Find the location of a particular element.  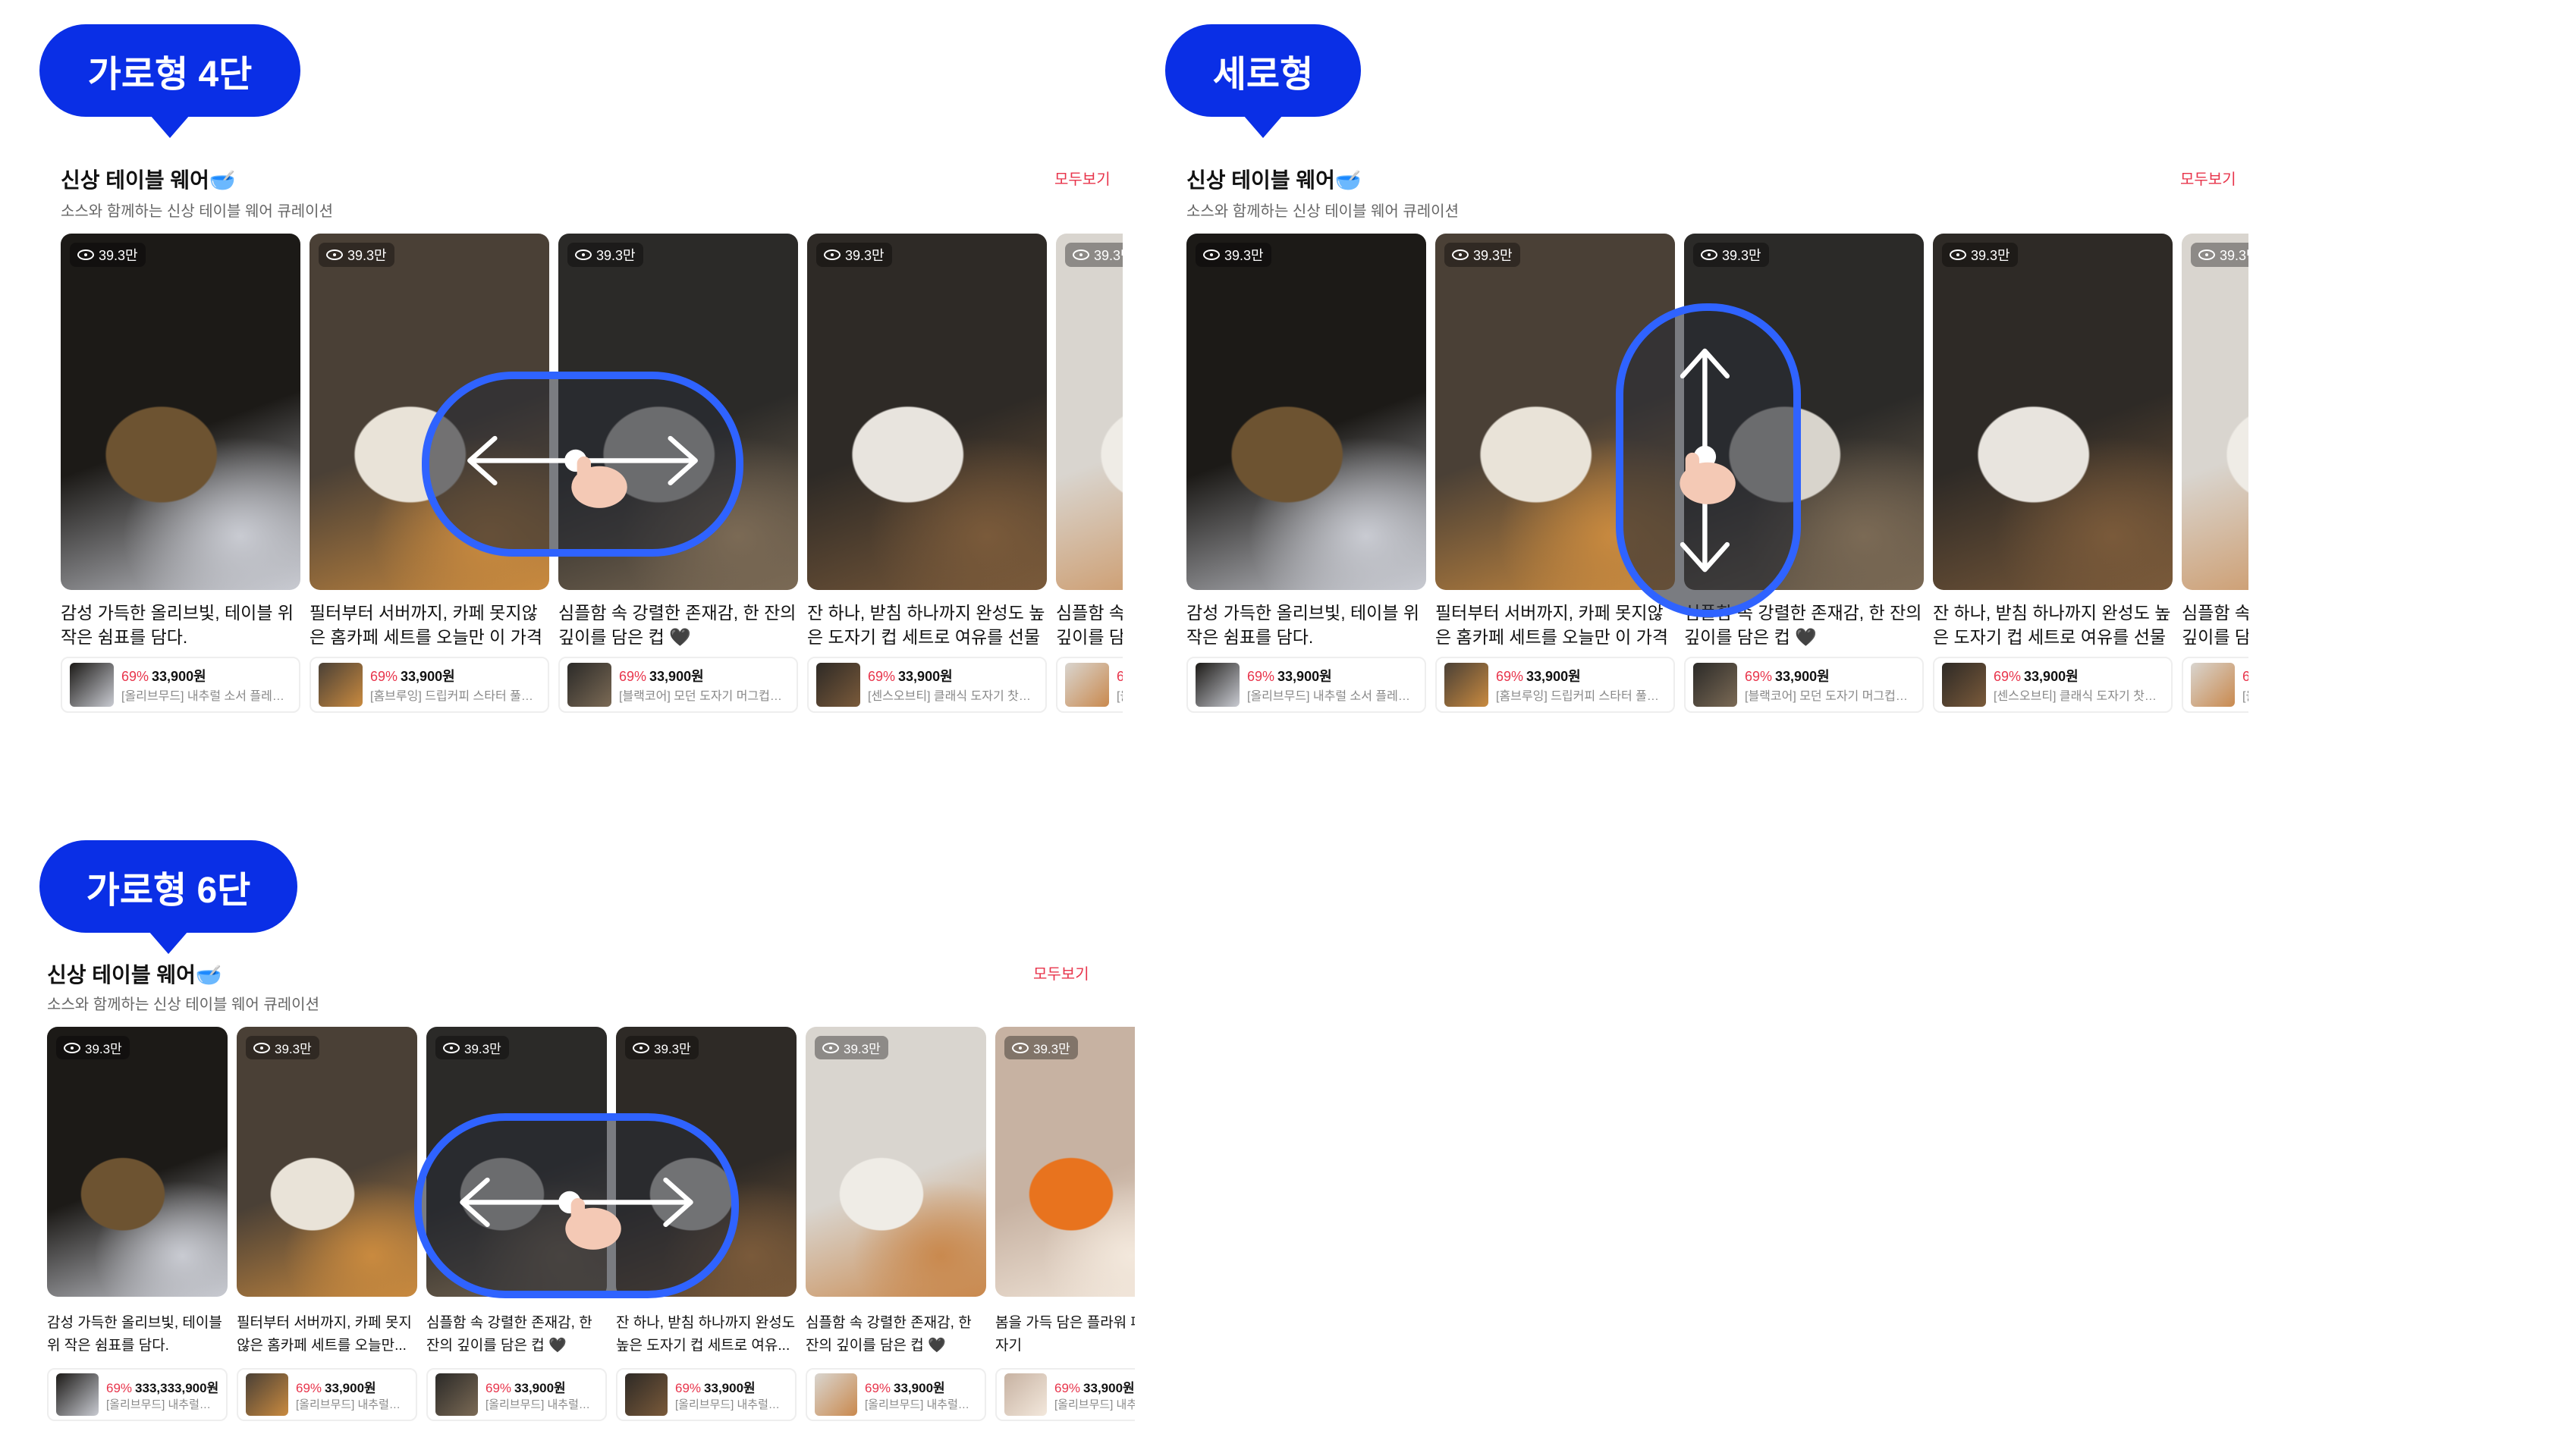

swipe-horizontal-icon is located at coordinates (576, 1213).